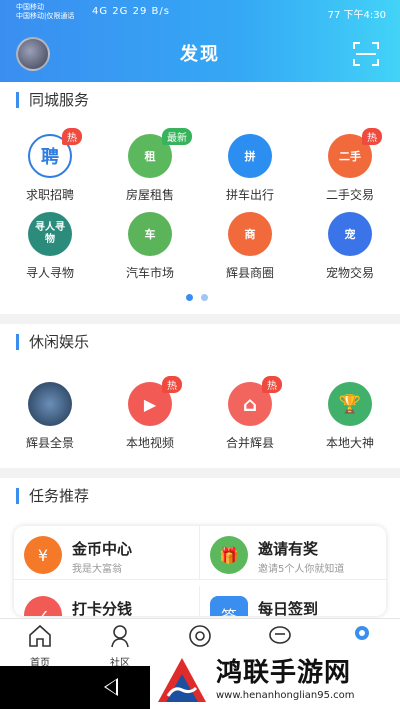 The image size is (400, 709). What do you see at coordinates (249, 195) in the screenshot?
I see `service-label: 拼车出行` at bounding box center [249, 195].